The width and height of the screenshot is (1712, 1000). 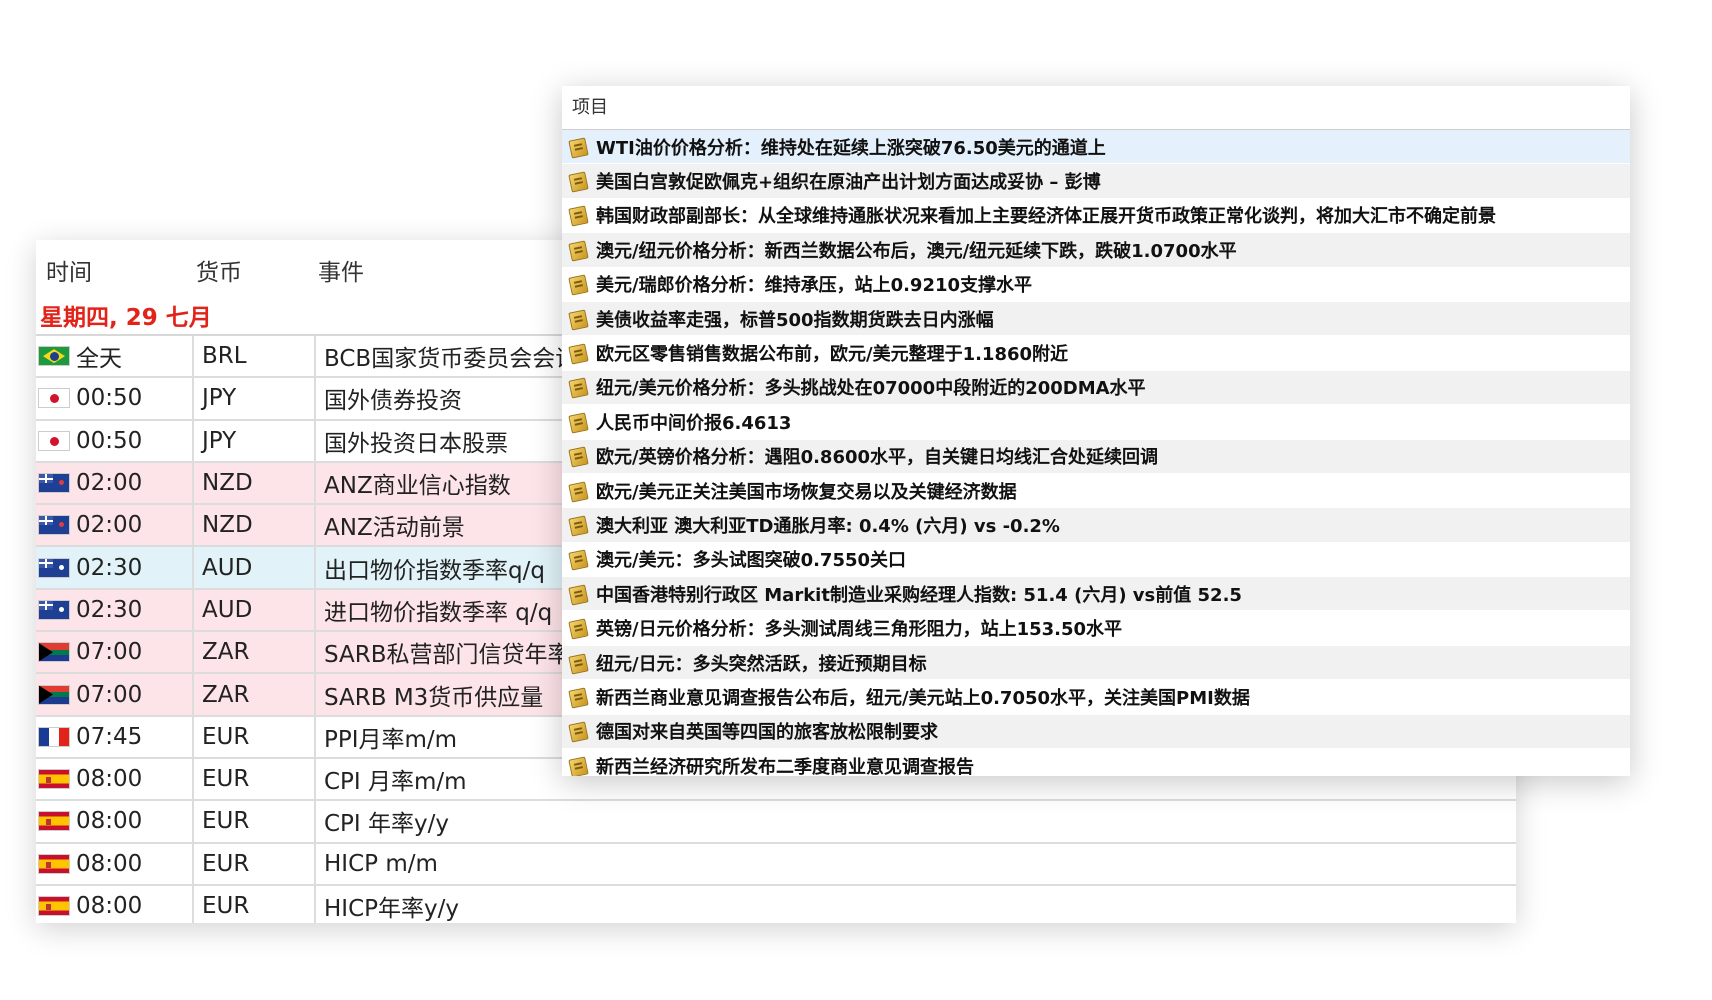 What do you see at coordinates (776, 864) in the screenshot?
I see `table-row: 08:00 EUR HICP m/m` at bounding box center [776, 864].